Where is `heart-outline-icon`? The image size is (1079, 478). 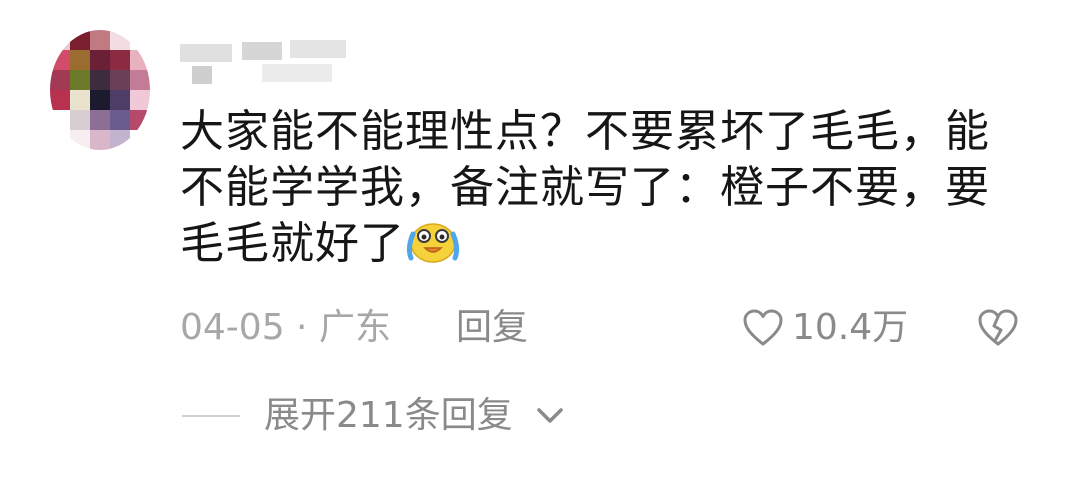
heart-outline-icon is located at coordinates (763, 328).